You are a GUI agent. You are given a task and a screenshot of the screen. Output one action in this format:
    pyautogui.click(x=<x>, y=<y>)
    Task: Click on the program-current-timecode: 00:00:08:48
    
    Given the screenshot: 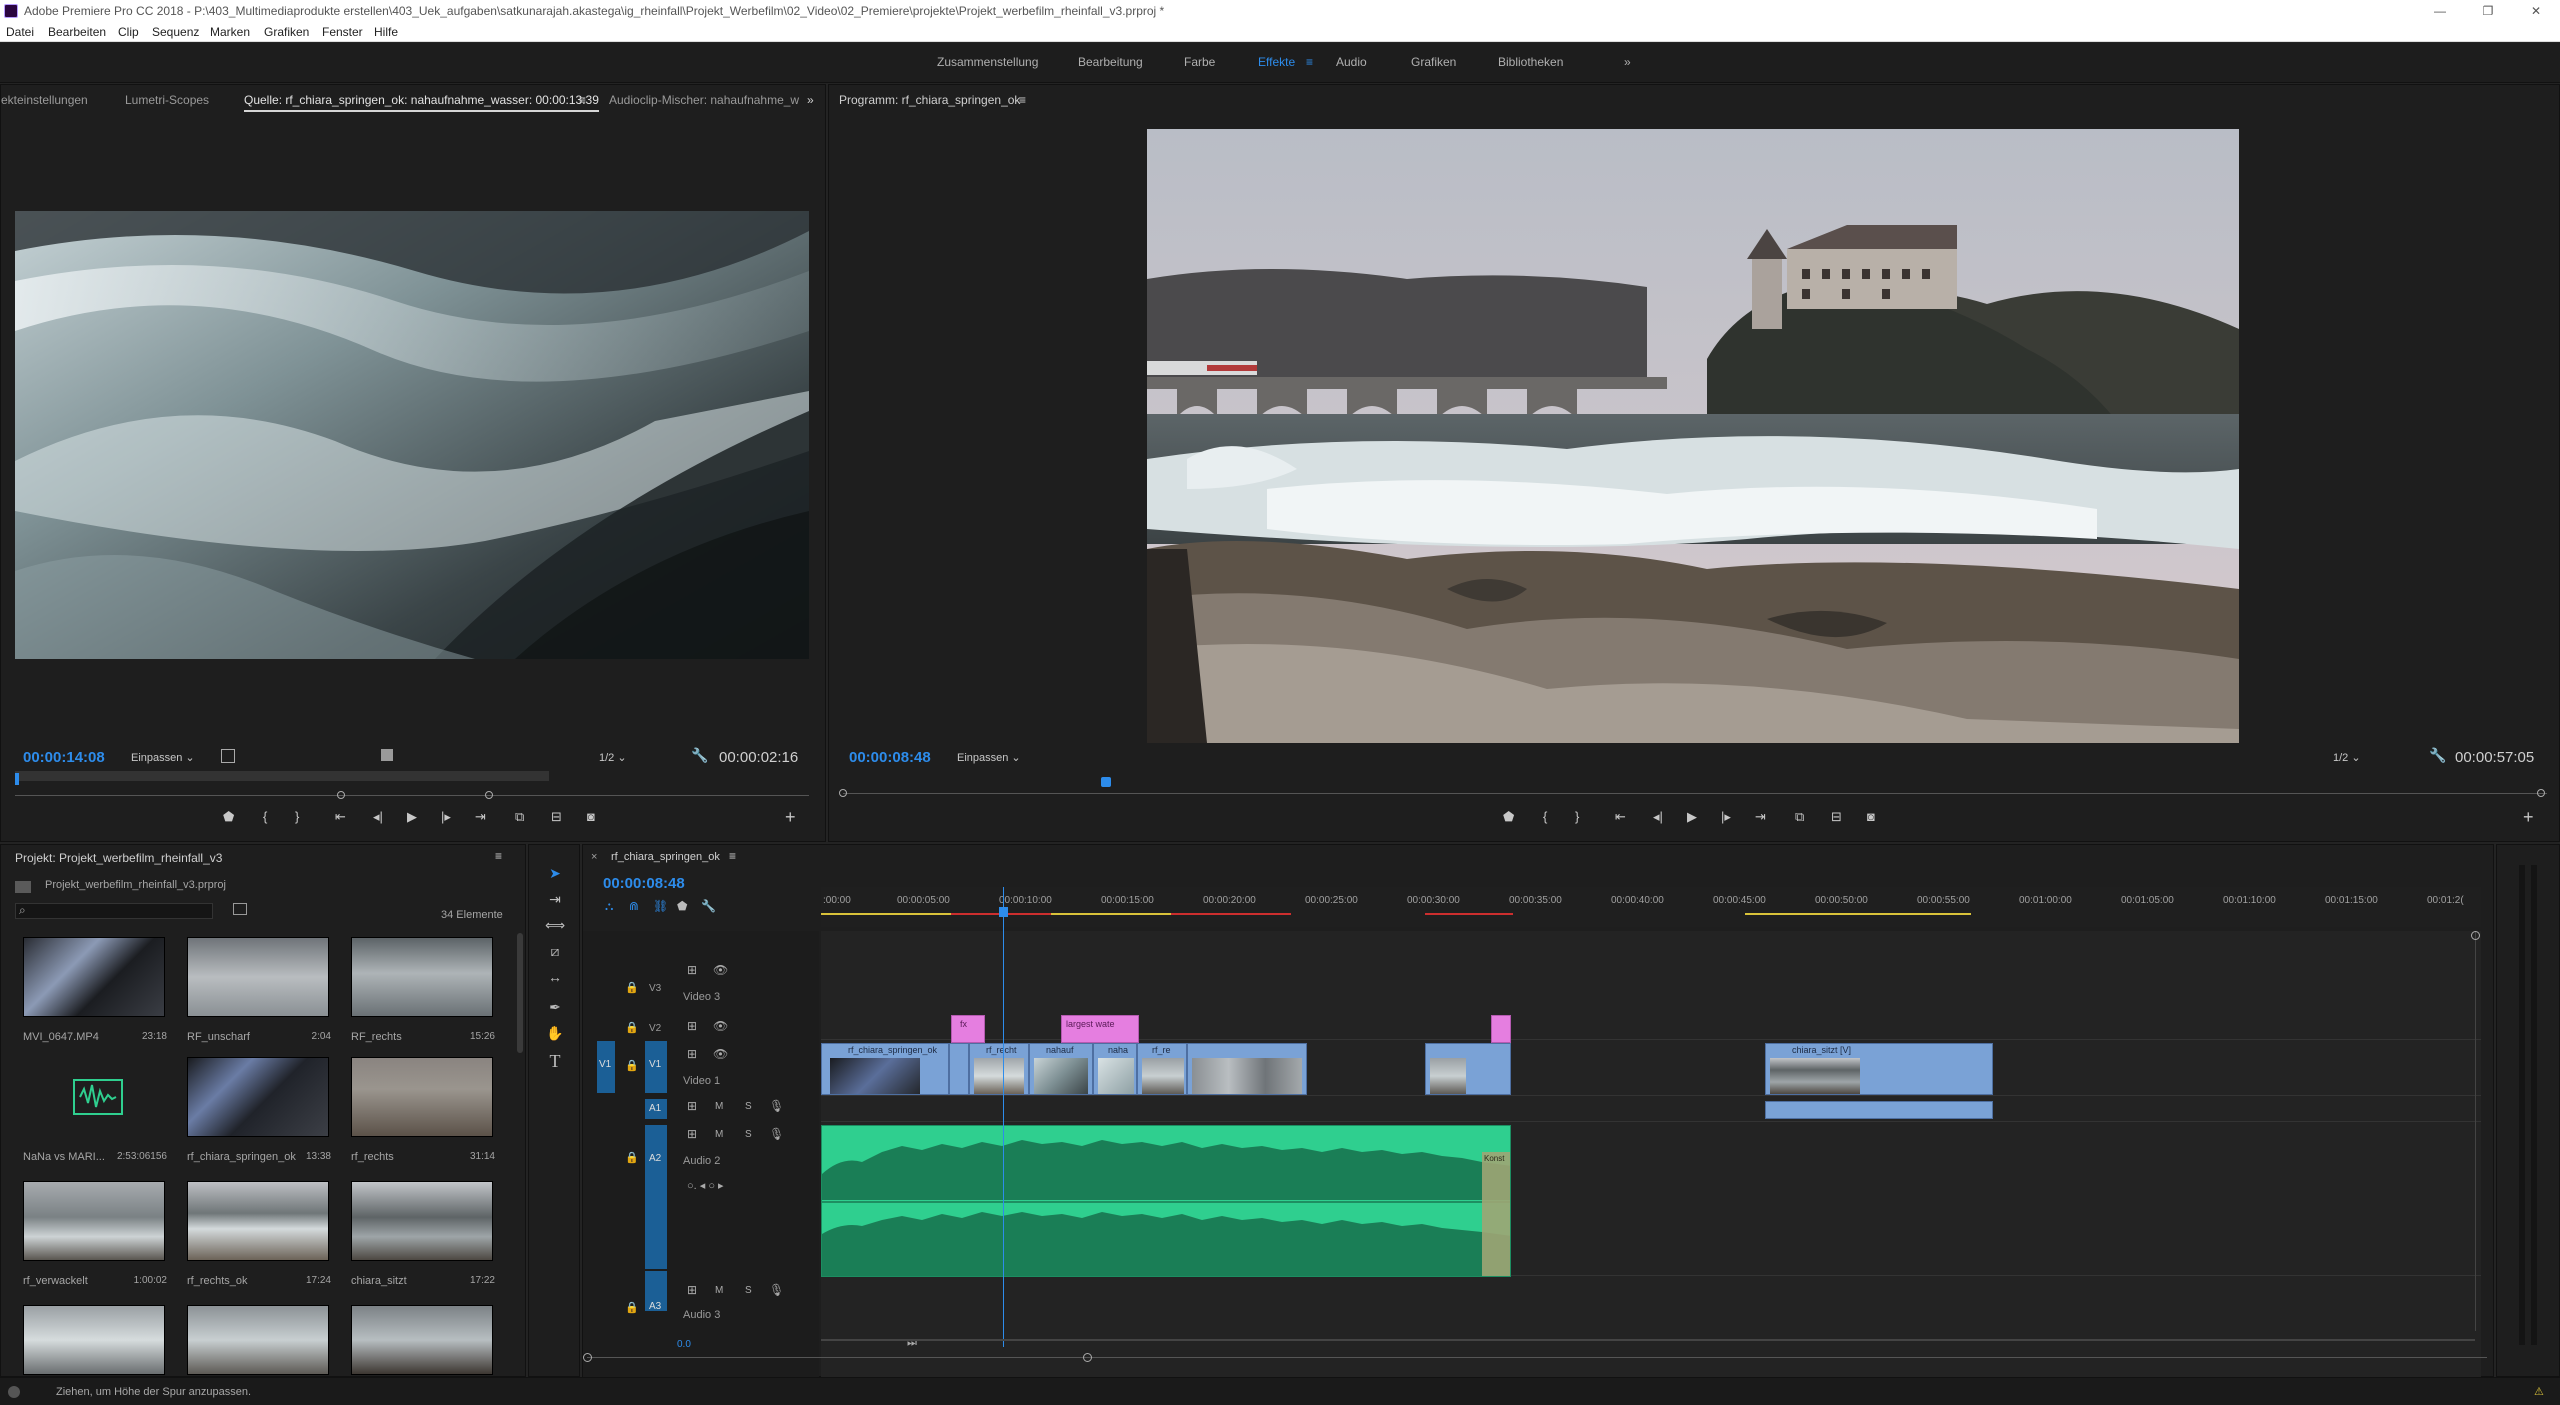 What is the action you would take?
    pyautogui.click(x=890, y=757)
    